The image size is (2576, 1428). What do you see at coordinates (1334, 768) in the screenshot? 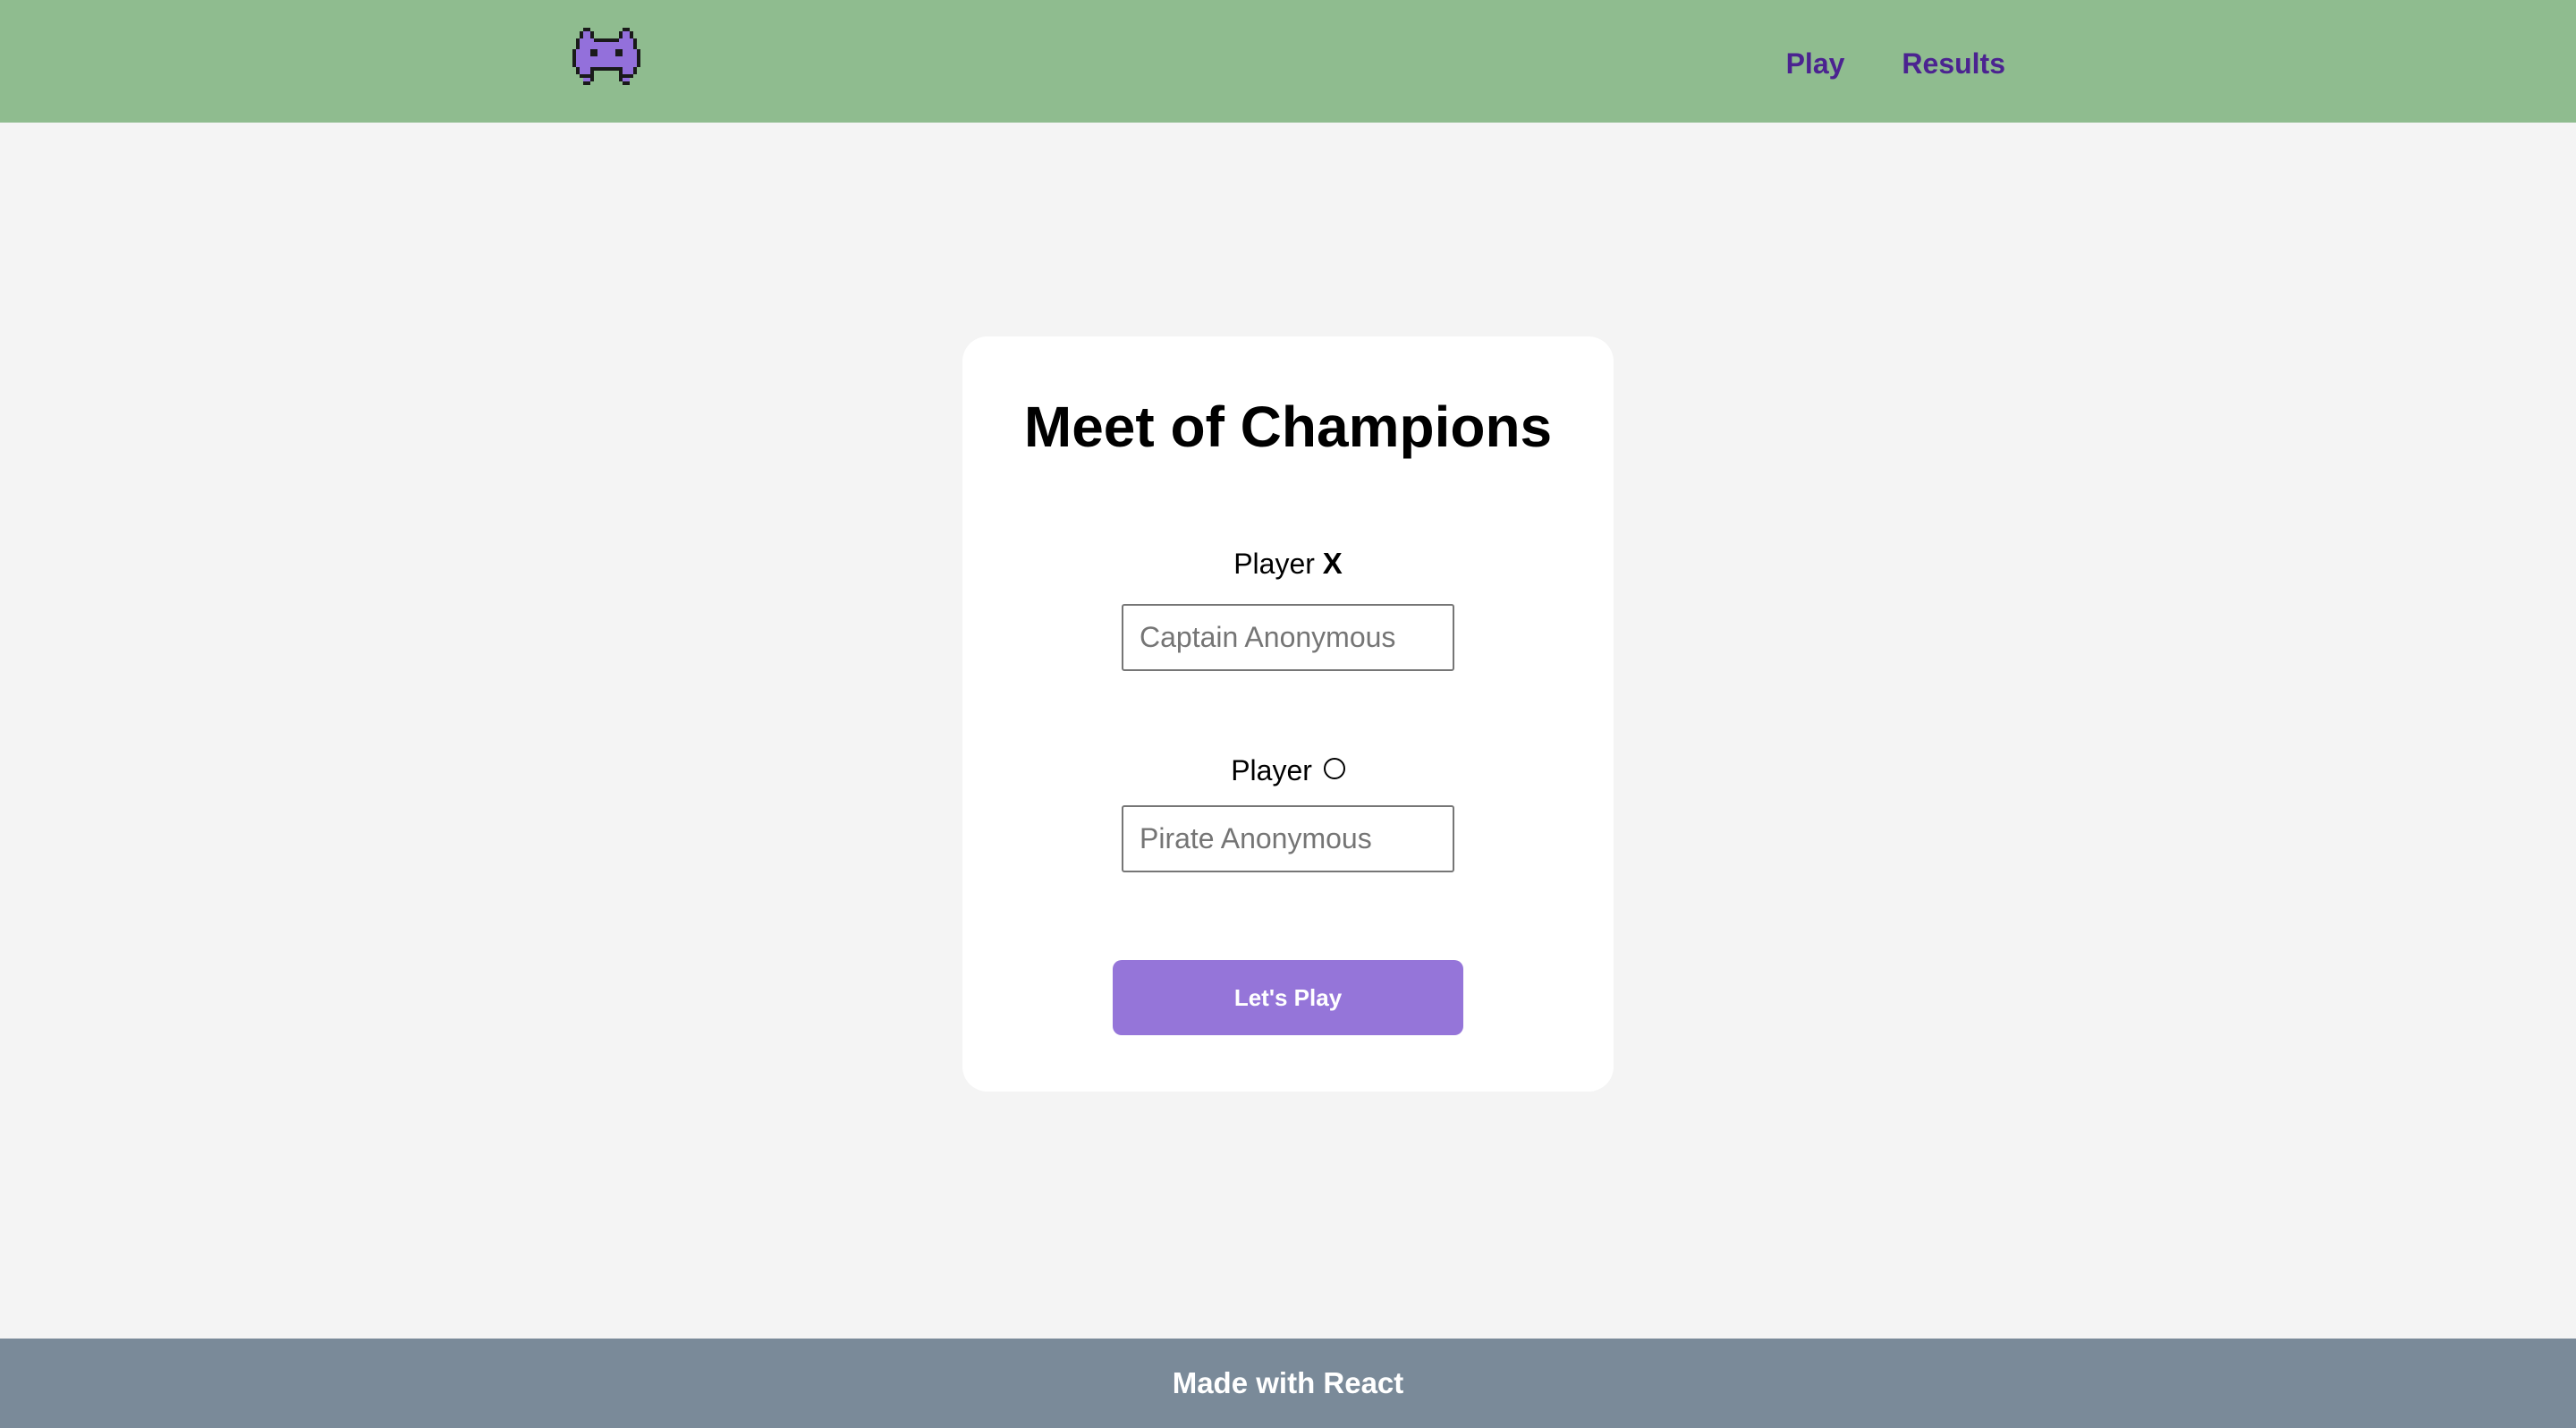
I see `circle-o-icon` at bounding box center [1334, 768].